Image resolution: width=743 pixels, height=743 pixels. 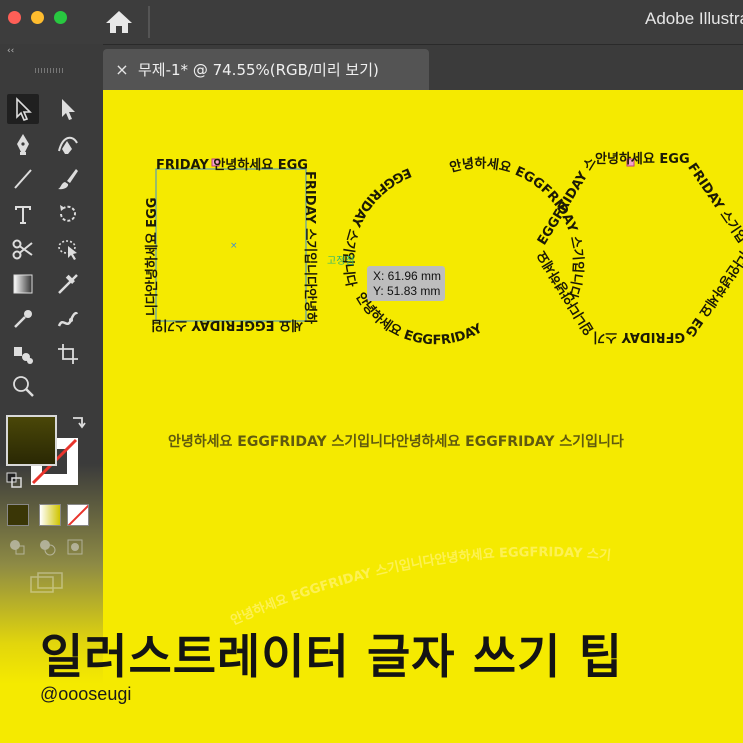 What do you see at coordinates (78, 515) in the screenshot?
I see `none-mode-button` at bounding box center [78, 515].